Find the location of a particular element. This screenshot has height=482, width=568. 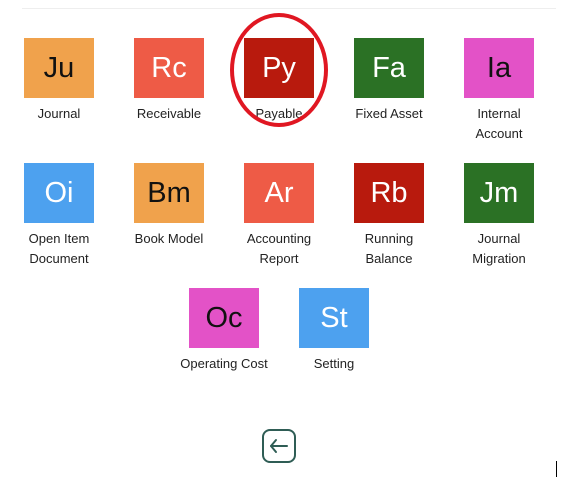

running-balance-tile: Rb is located at coordinates (389, 193).